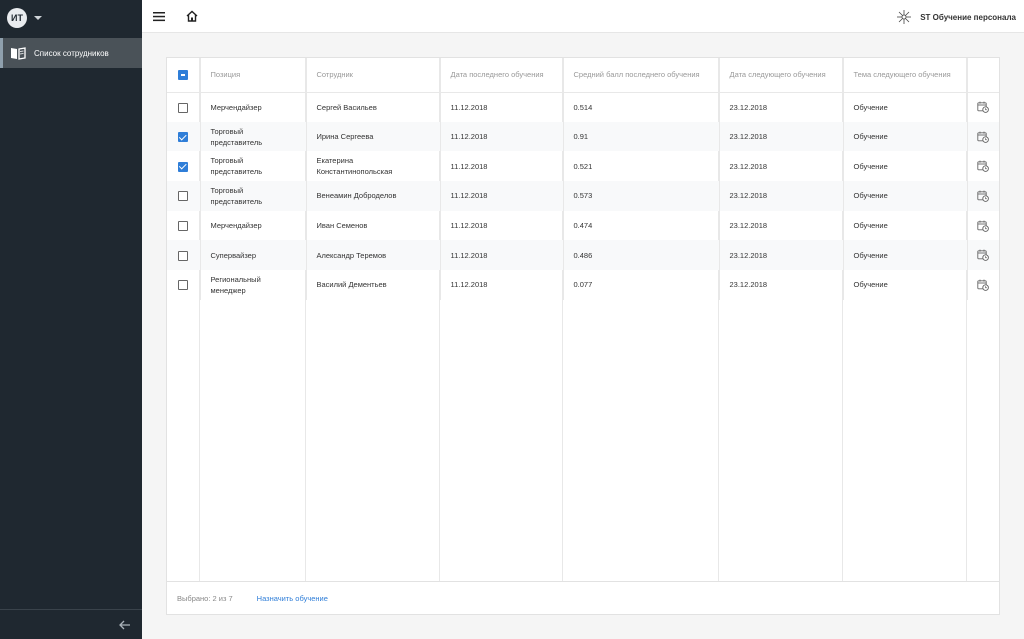 The image size is (1024, 639). What do you see at coordinates (71, 319) in the screenshot?
I see `sidebar: ИТ Список сотрудников` at bounding box center [71, 319].